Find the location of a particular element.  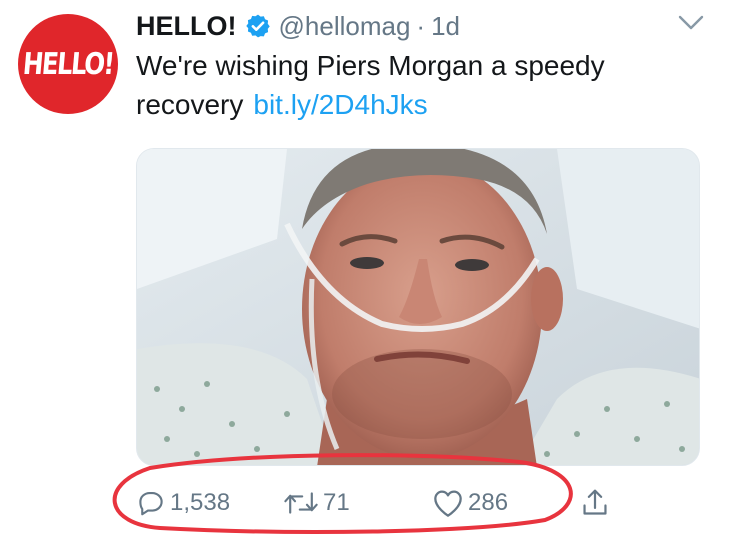

tweet-link: bit.ly/2D4hJks is located at coordinates (340, 104).